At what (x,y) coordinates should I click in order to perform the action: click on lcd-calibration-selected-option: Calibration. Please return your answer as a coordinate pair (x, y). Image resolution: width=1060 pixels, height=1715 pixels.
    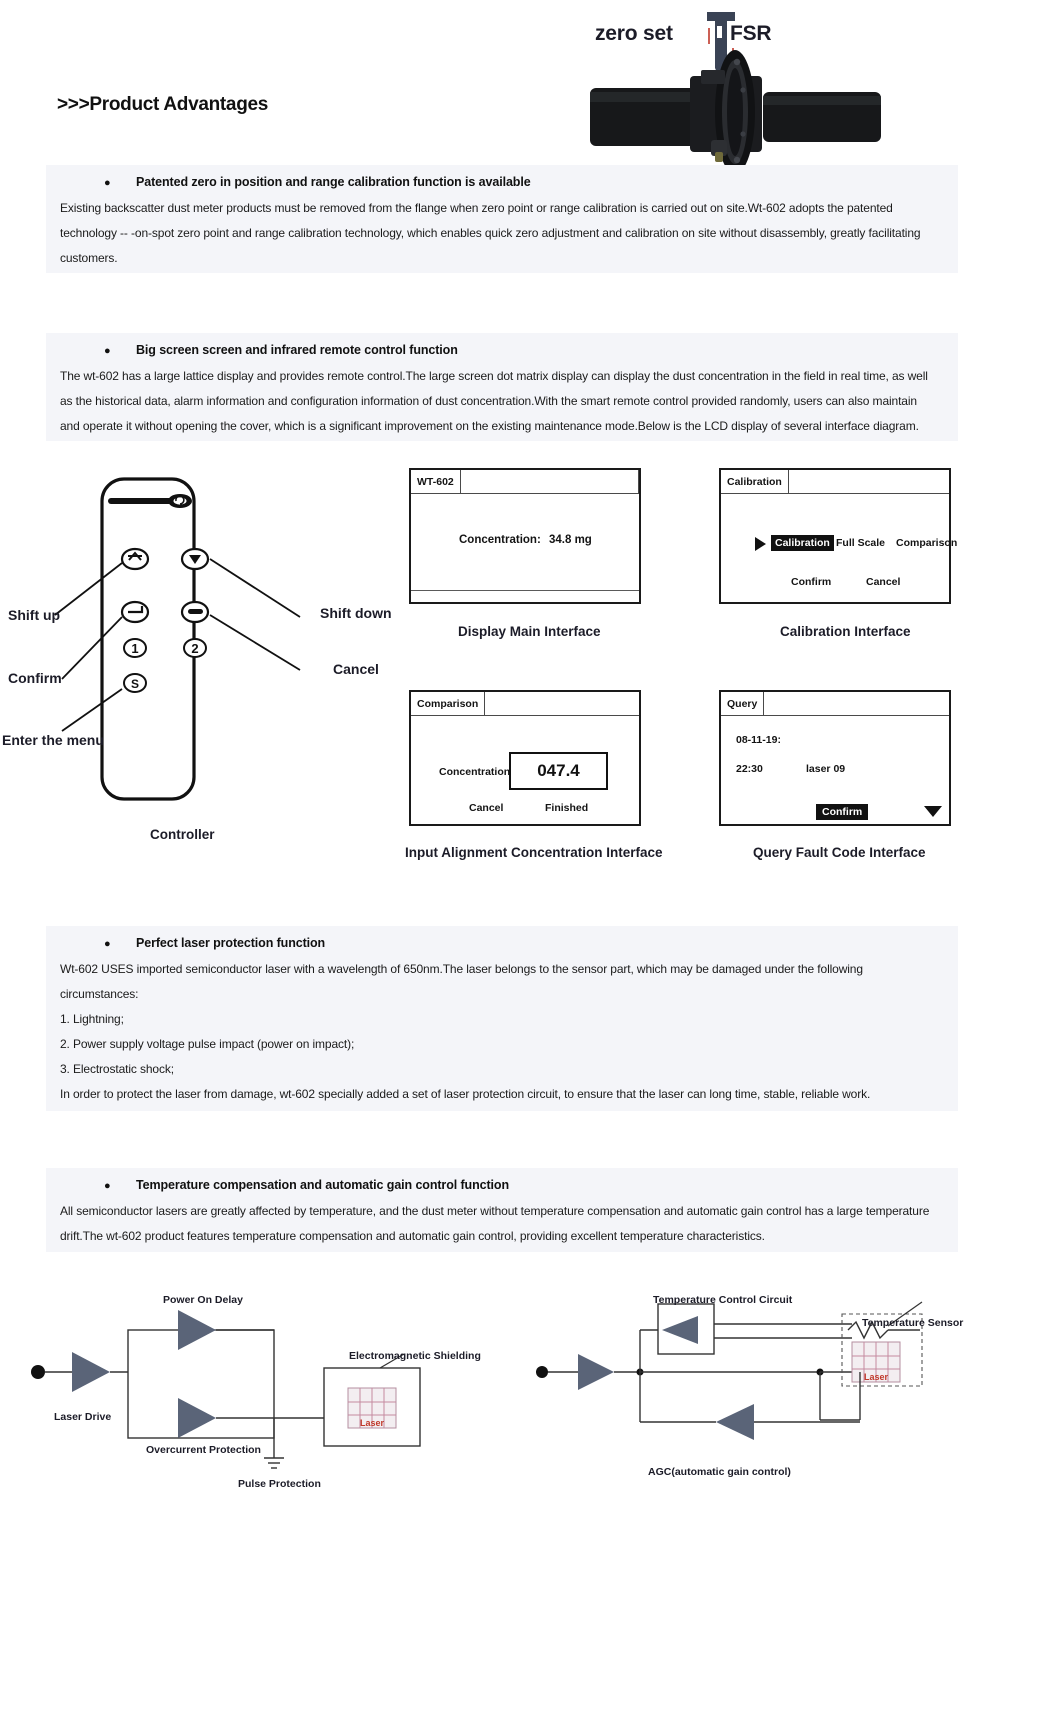
    Looking at the image, I should click on (802, 543).